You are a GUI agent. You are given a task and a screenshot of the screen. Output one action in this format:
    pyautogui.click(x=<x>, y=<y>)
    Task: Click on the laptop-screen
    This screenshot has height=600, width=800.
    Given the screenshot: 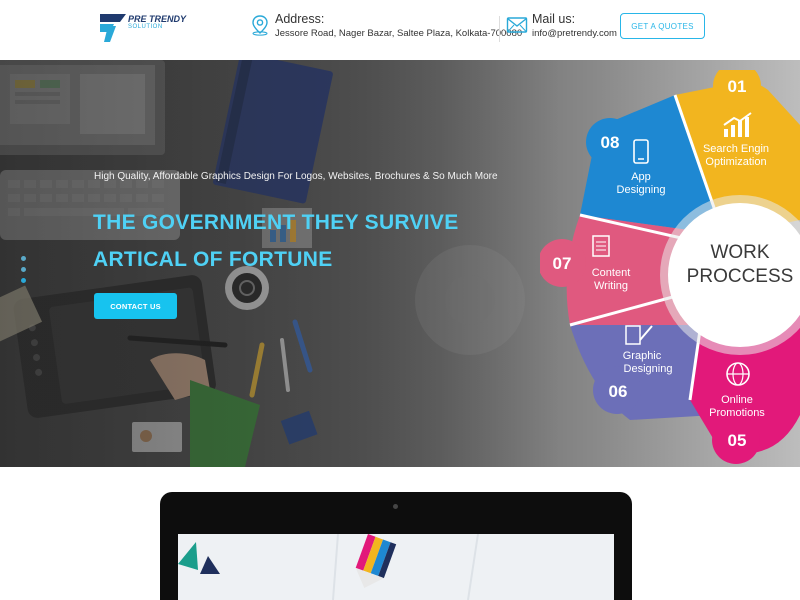 What is the action you would take?
    pyautogui.click(x=396, y=567)
    